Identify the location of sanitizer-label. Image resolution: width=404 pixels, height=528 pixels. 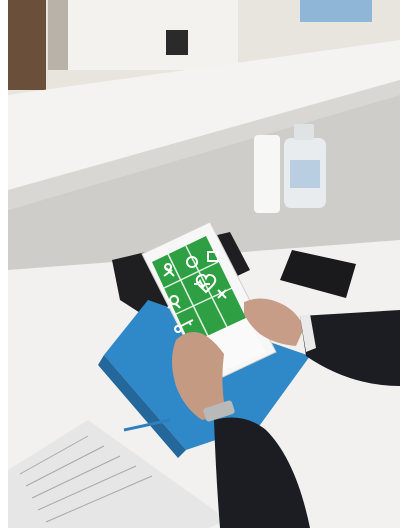
(305, 174).